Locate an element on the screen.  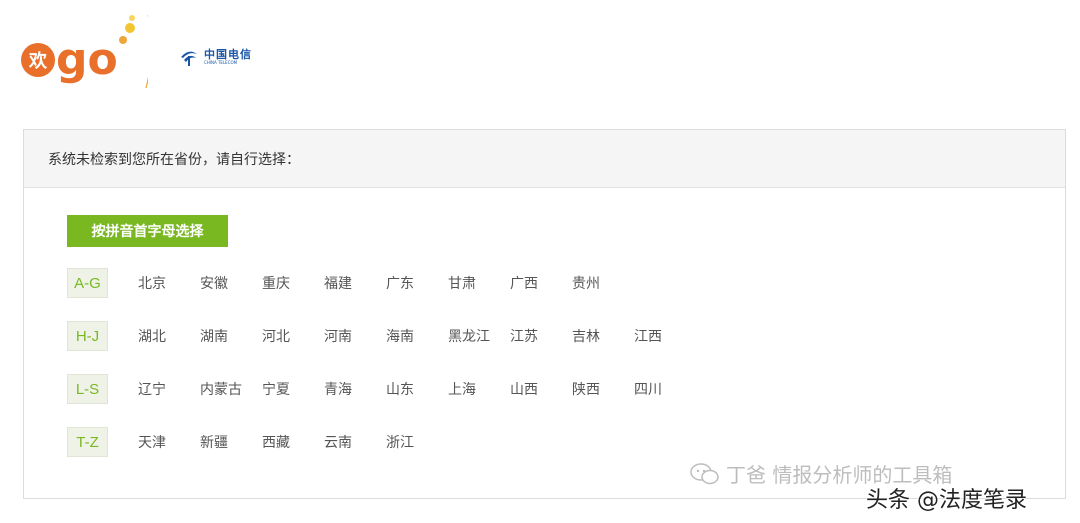
group-row-t-z: T-Z 天津 新疆 西藏 云南 浙江 is located at coordinates (381, 442).